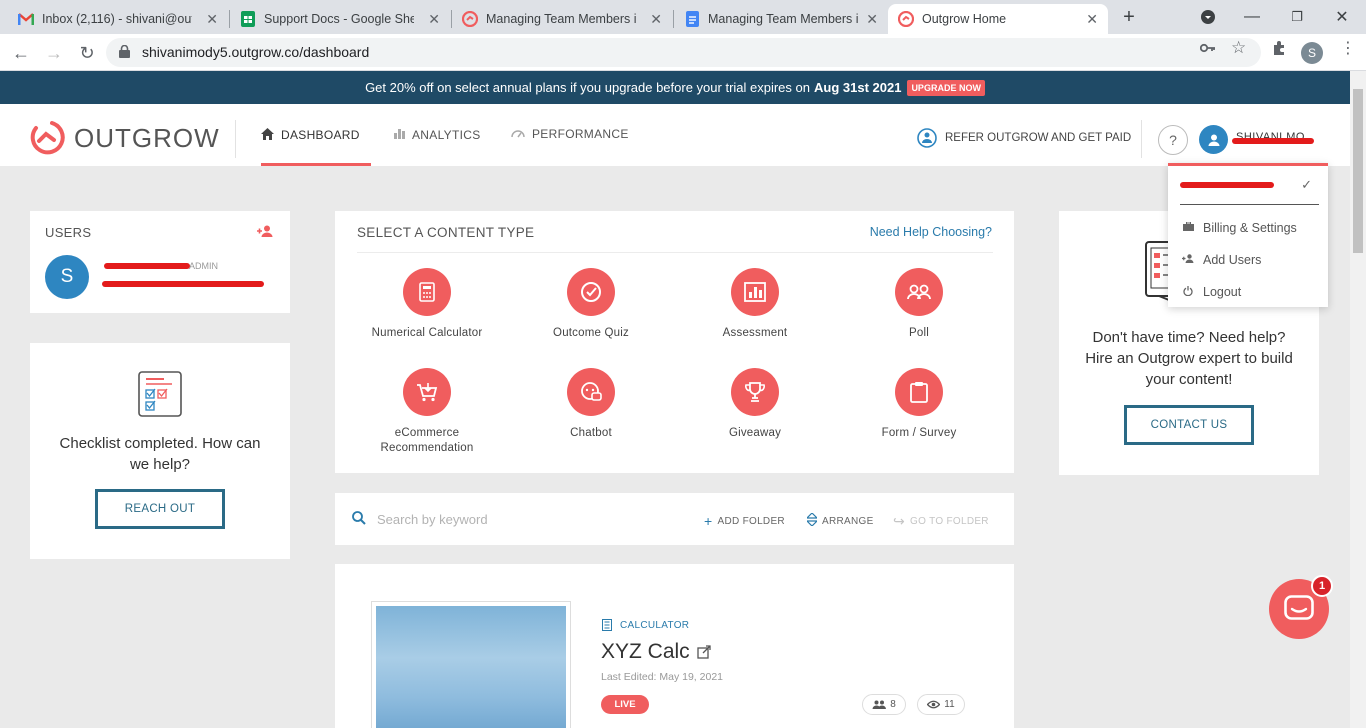  Describe the element at coordinates (893, 704) in the screenshot. I see `leads-count: 8` at that location.